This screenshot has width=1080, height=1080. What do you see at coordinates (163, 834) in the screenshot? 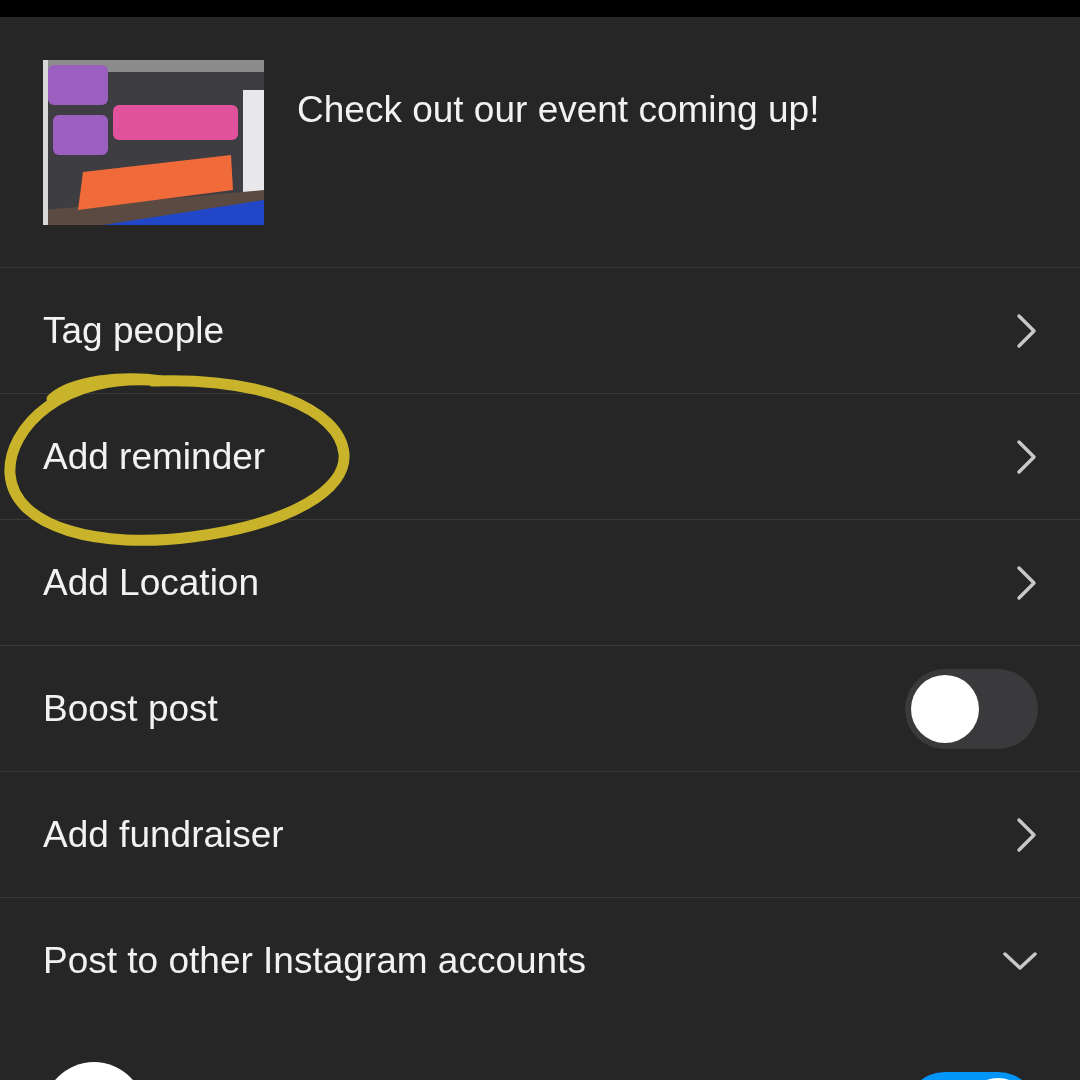
I see `row-label: Add fundraiser` at bounding box center [163, 834].